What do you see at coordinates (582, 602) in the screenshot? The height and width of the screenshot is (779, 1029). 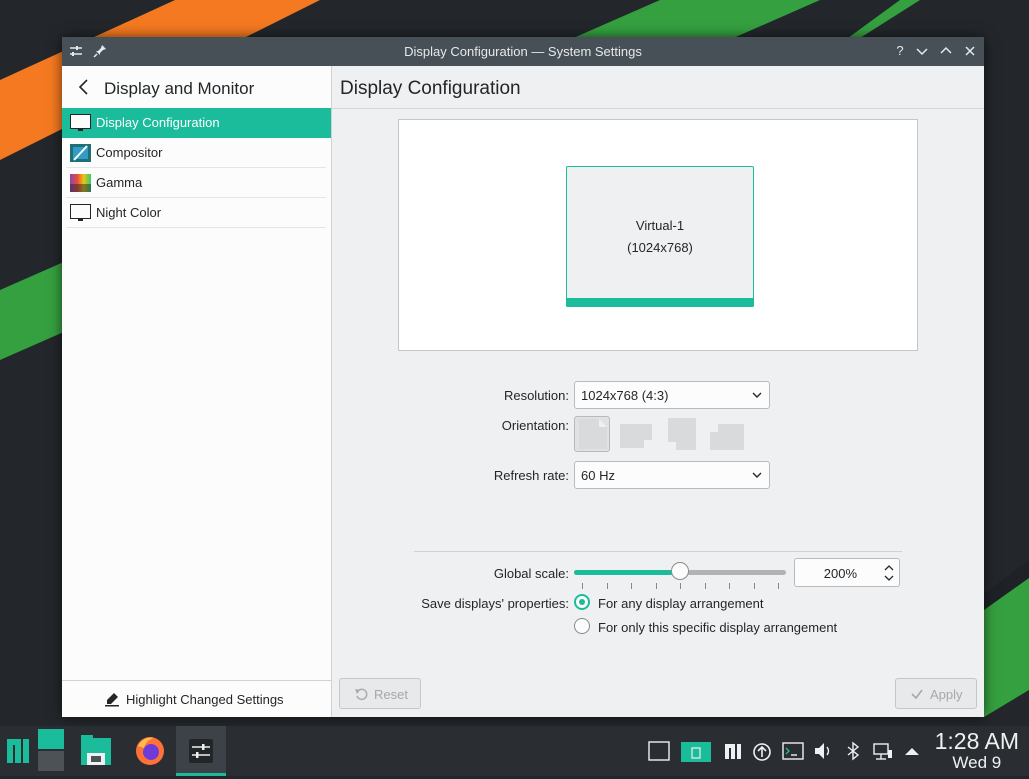 I see `radio-any-arrangement` at bounding box center [582, 602].